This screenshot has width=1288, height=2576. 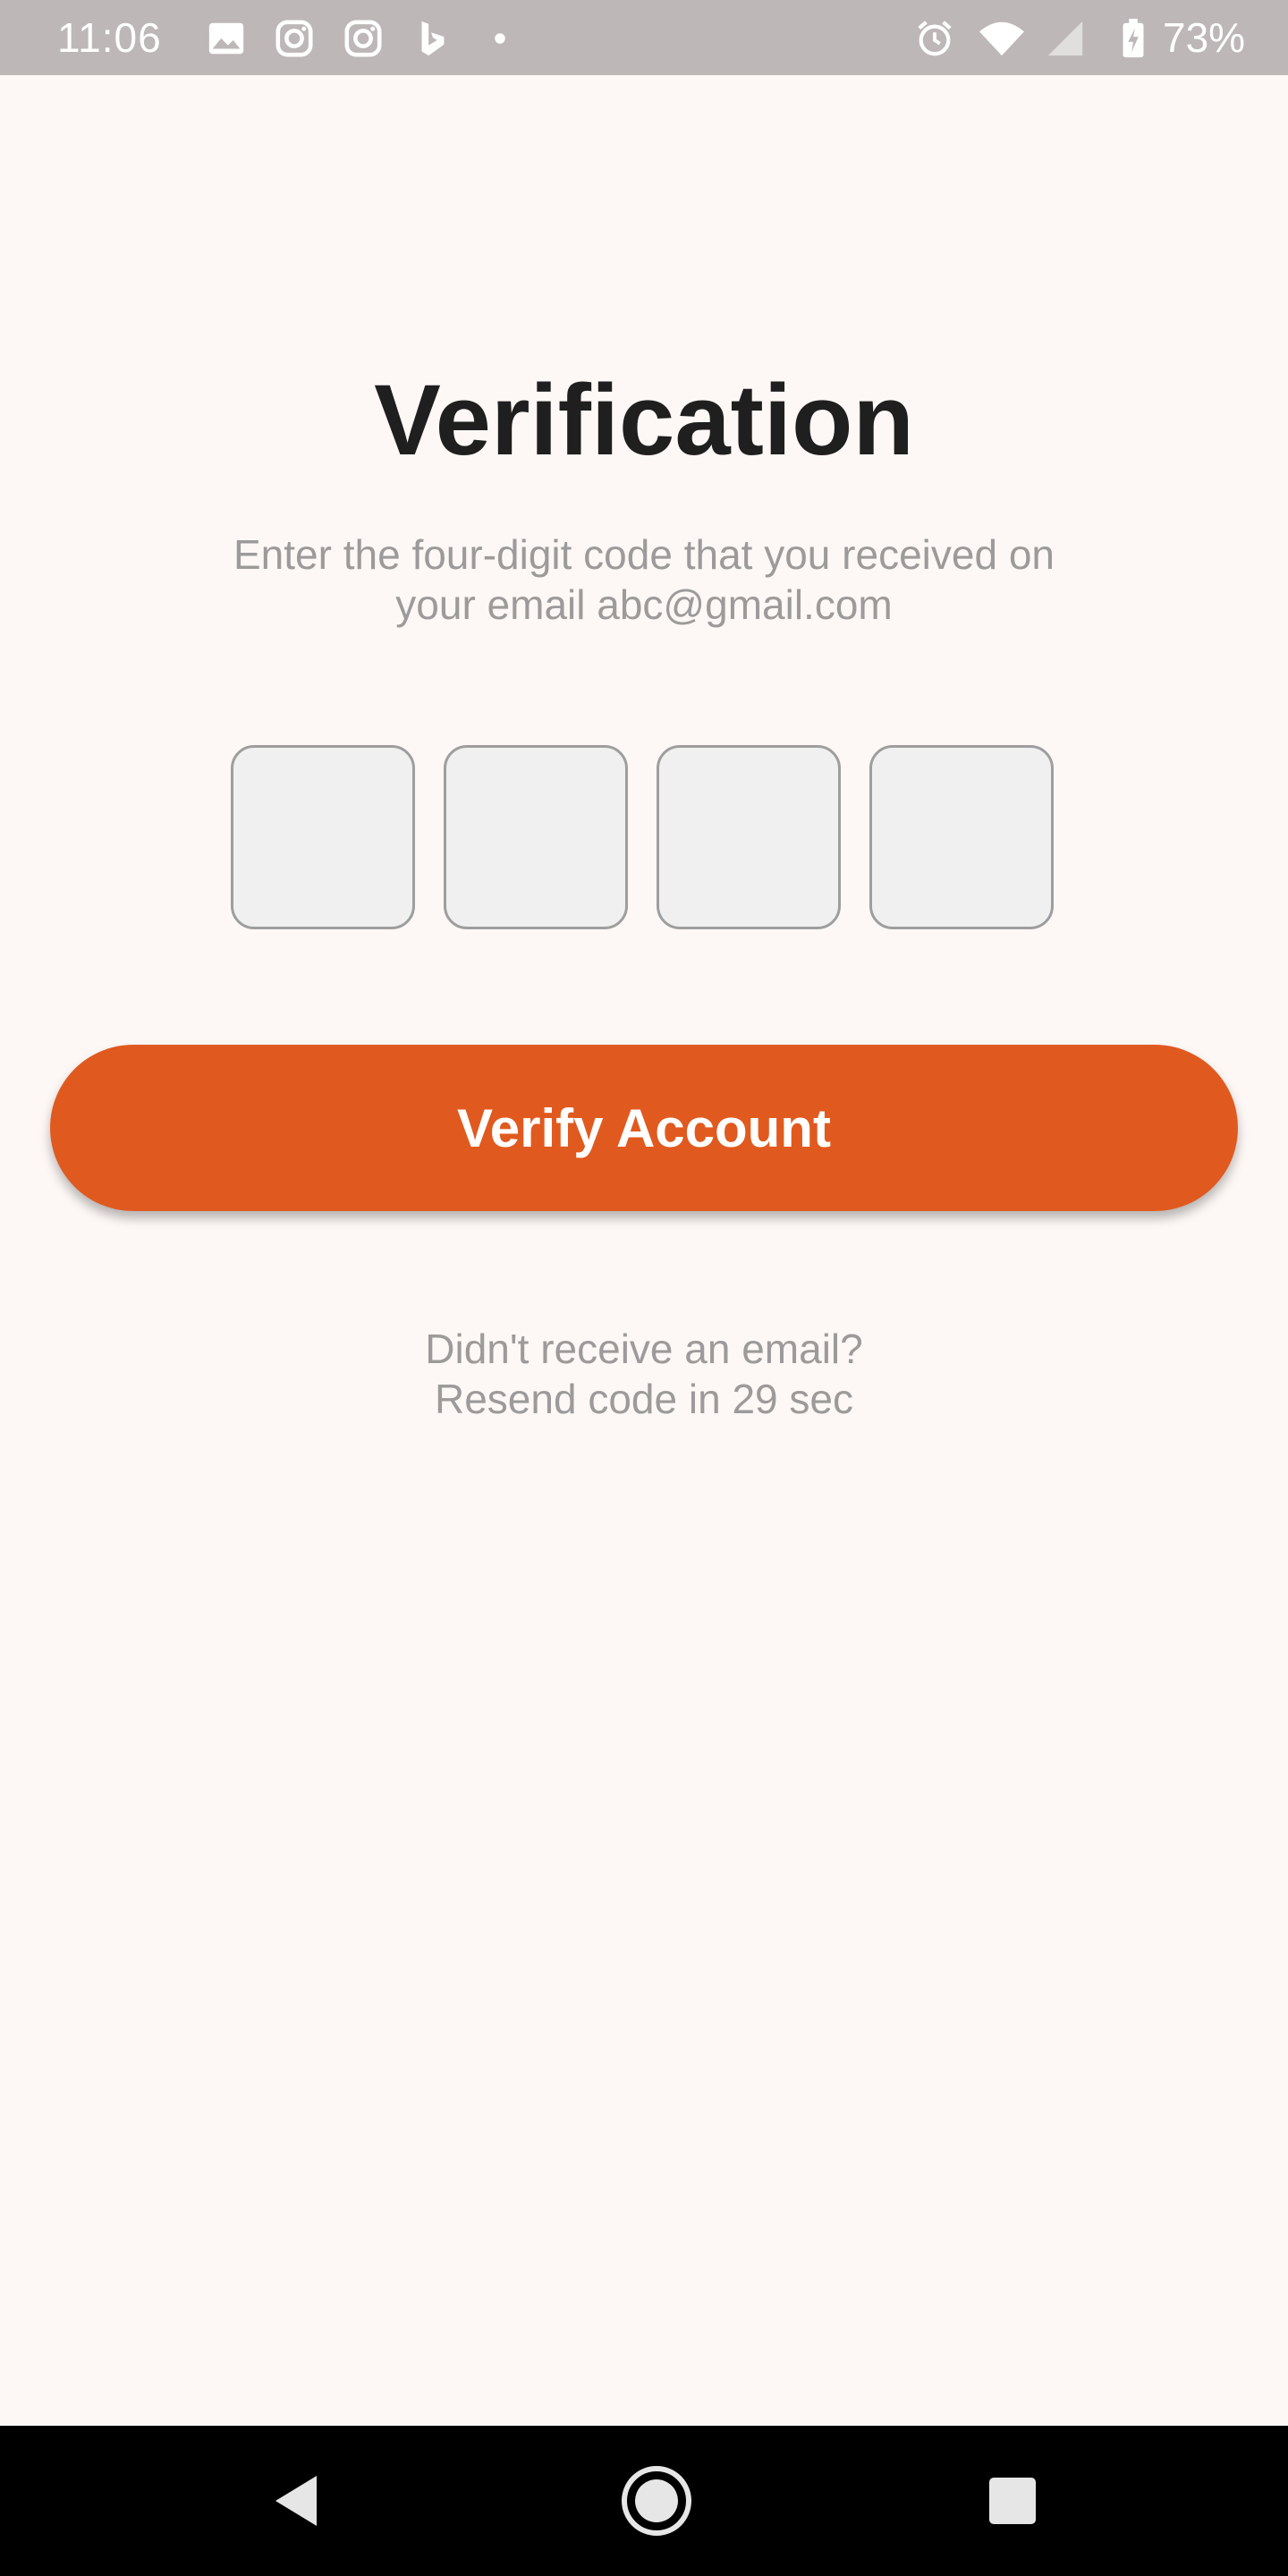 I want to click on code-digit-3-input, so click(x=749, y=837).